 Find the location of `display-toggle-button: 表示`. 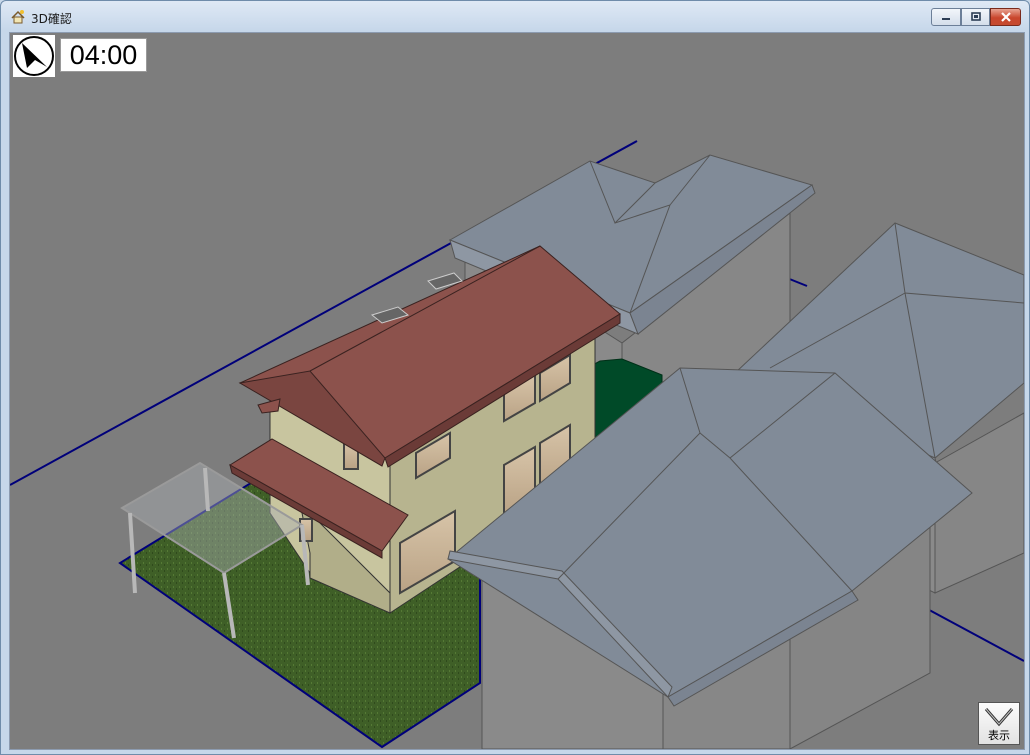

display-toggle-button: 表示 is located at coordinates (999, 723).